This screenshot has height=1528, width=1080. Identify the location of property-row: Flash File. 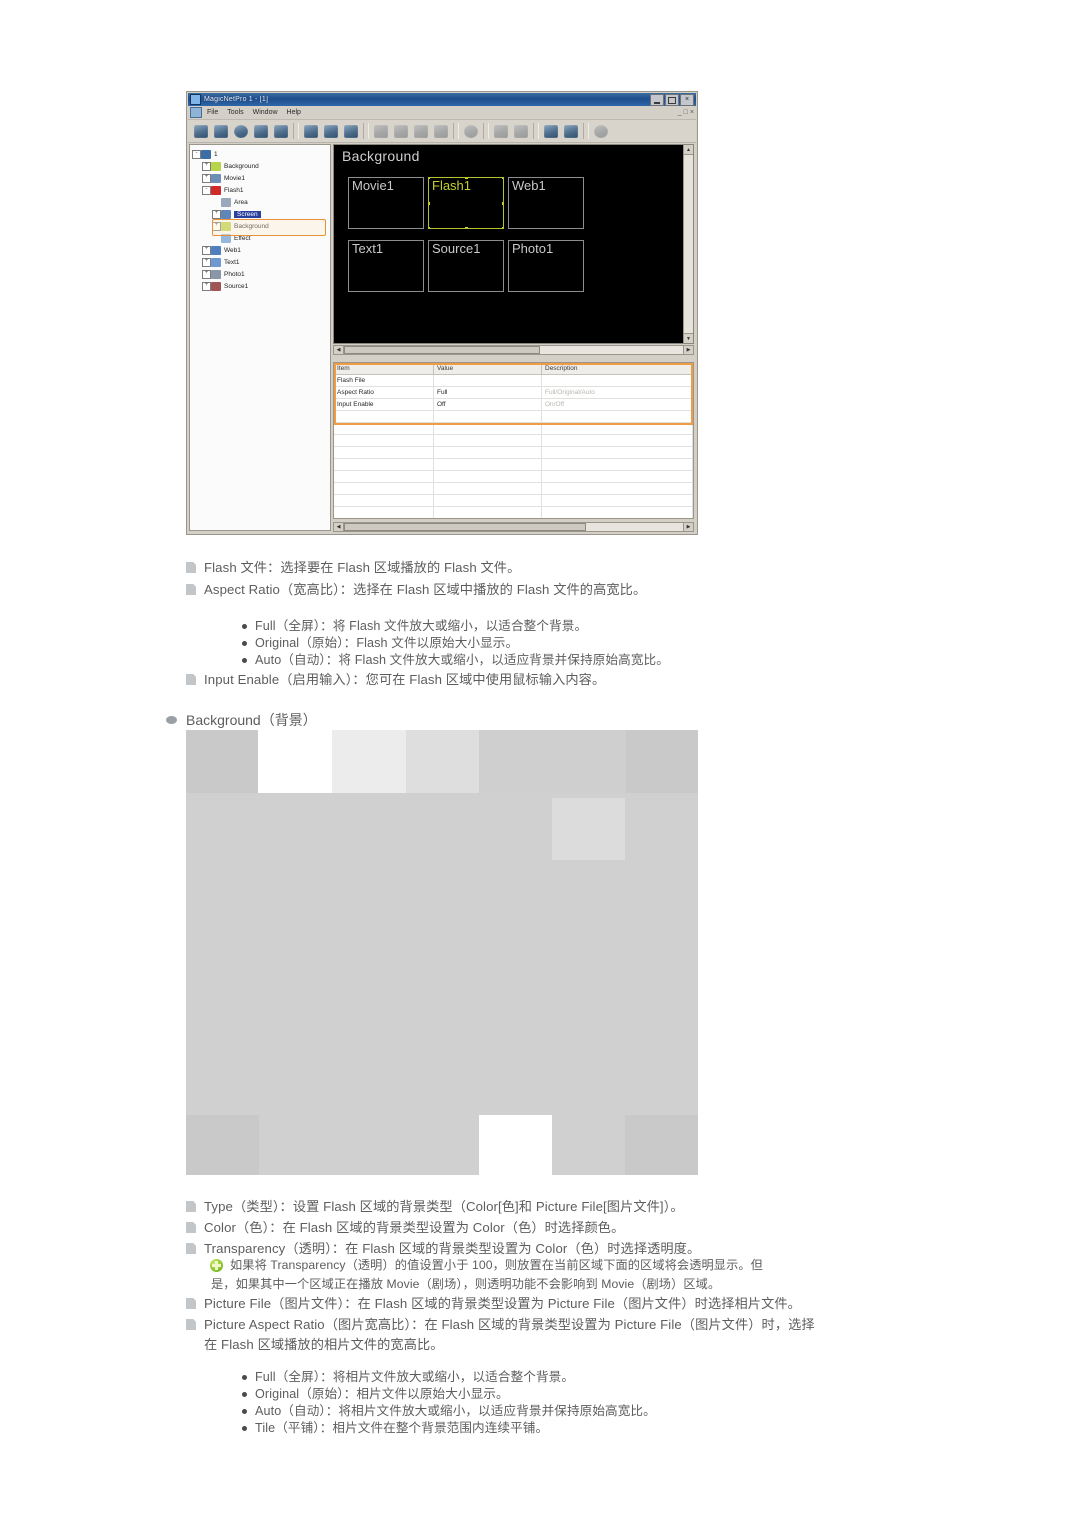
(513, 381).